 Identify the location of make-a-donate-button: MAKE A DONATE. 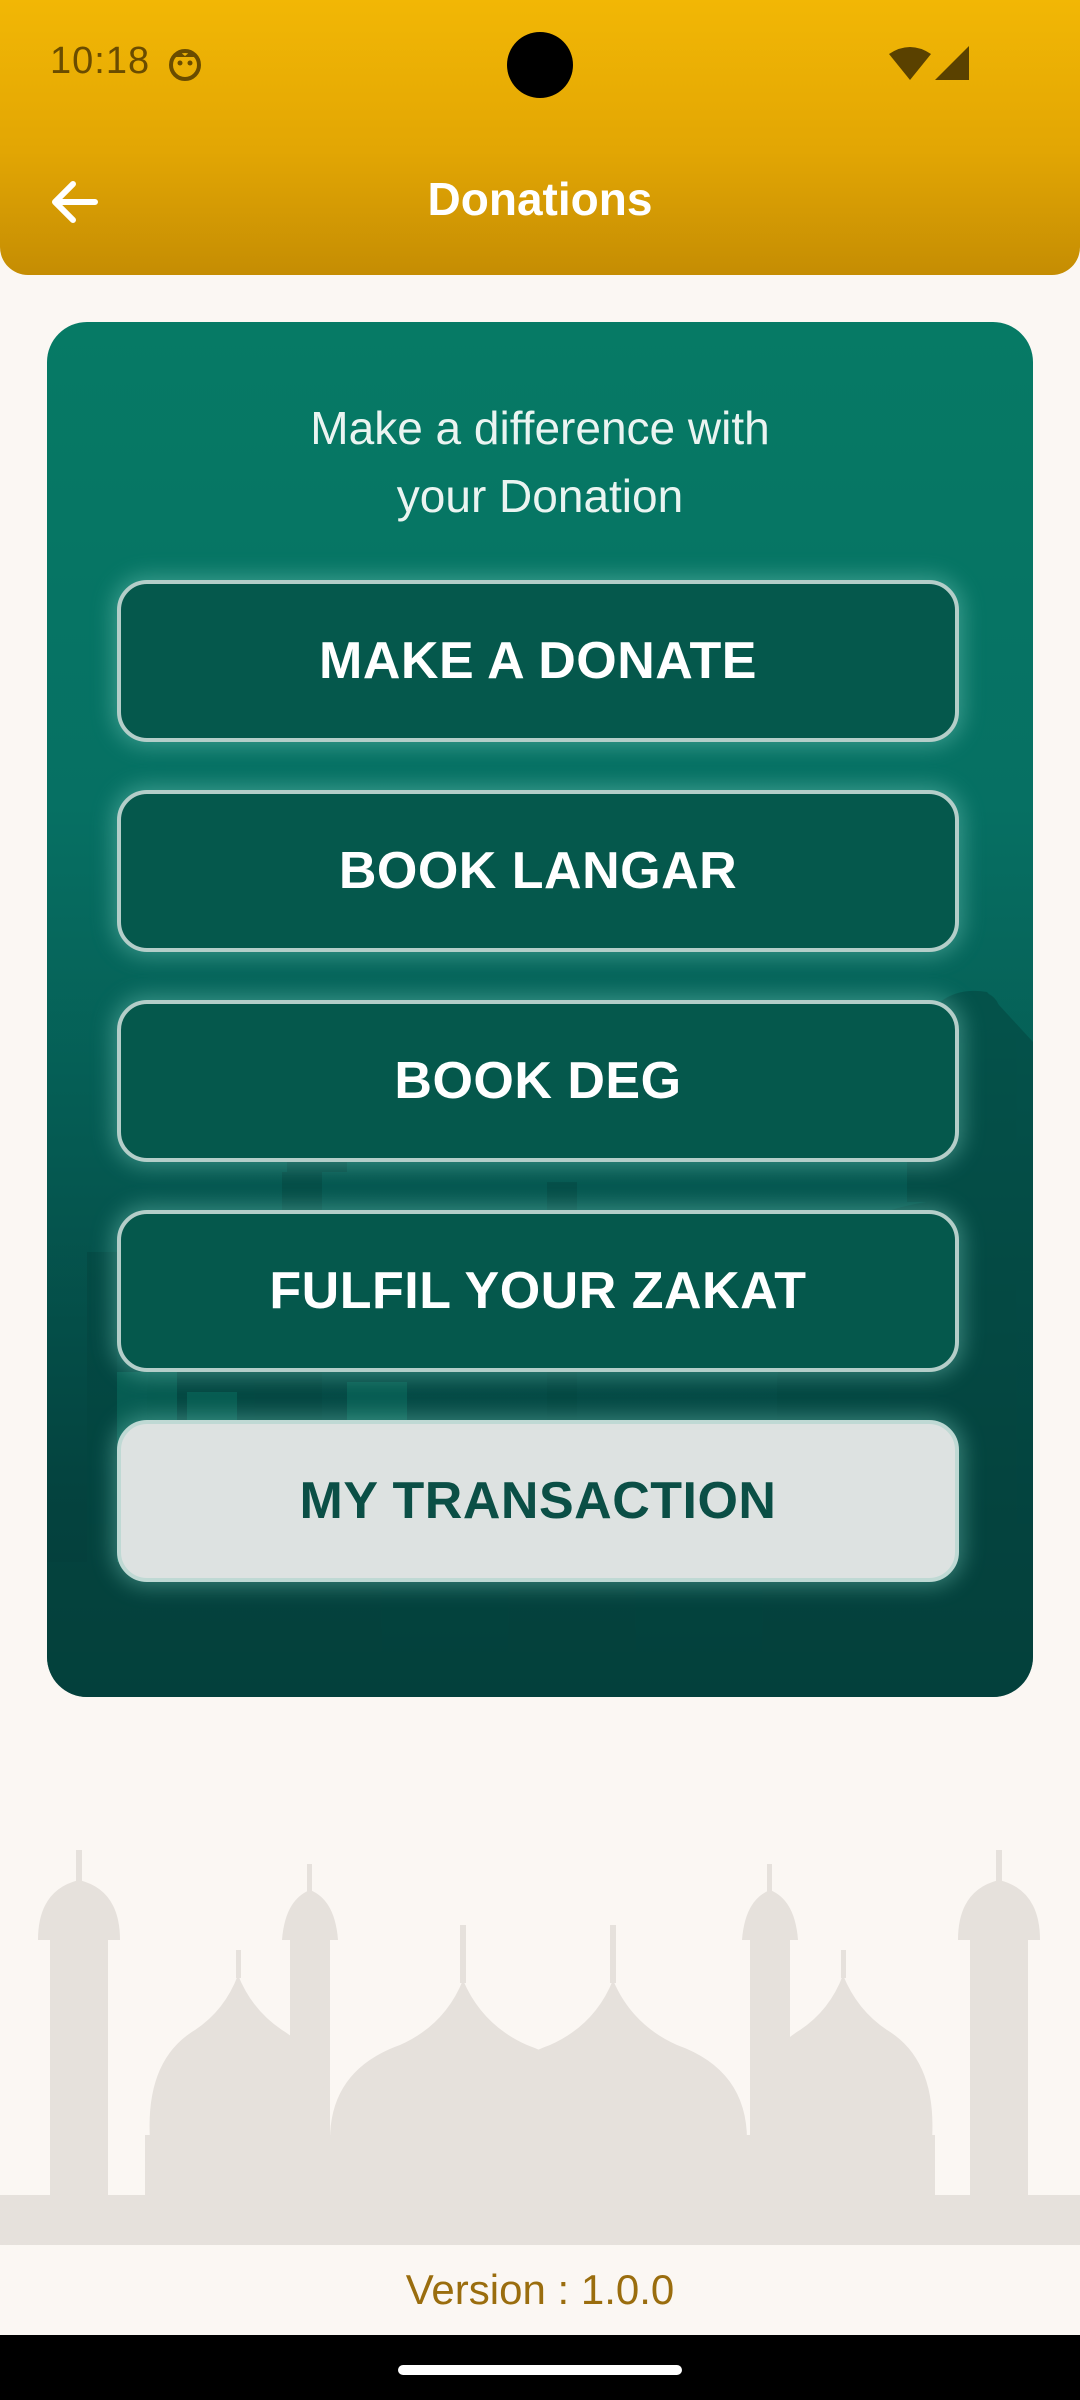
(538, 661).